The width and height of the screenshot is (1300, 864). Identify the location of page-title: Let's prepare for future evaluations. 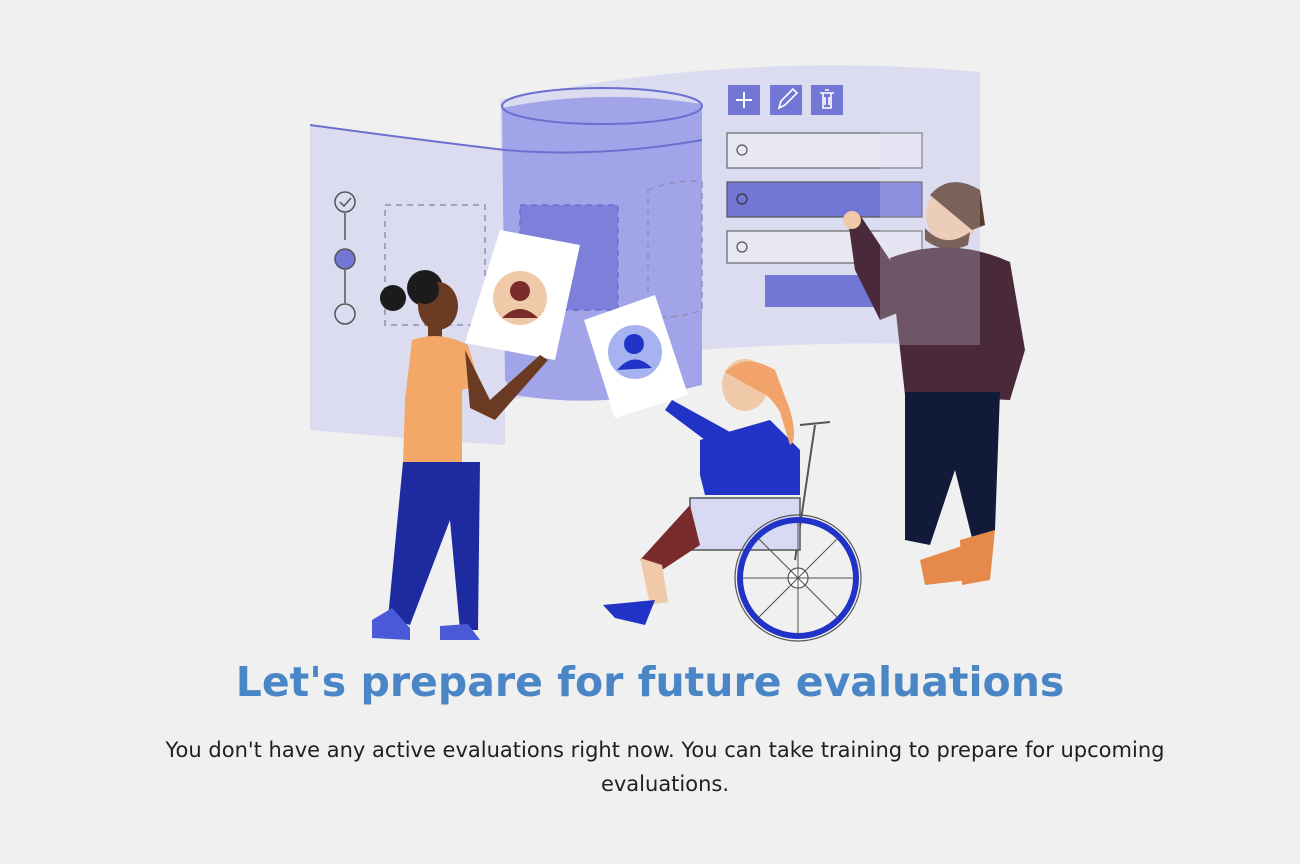
(650, 682).